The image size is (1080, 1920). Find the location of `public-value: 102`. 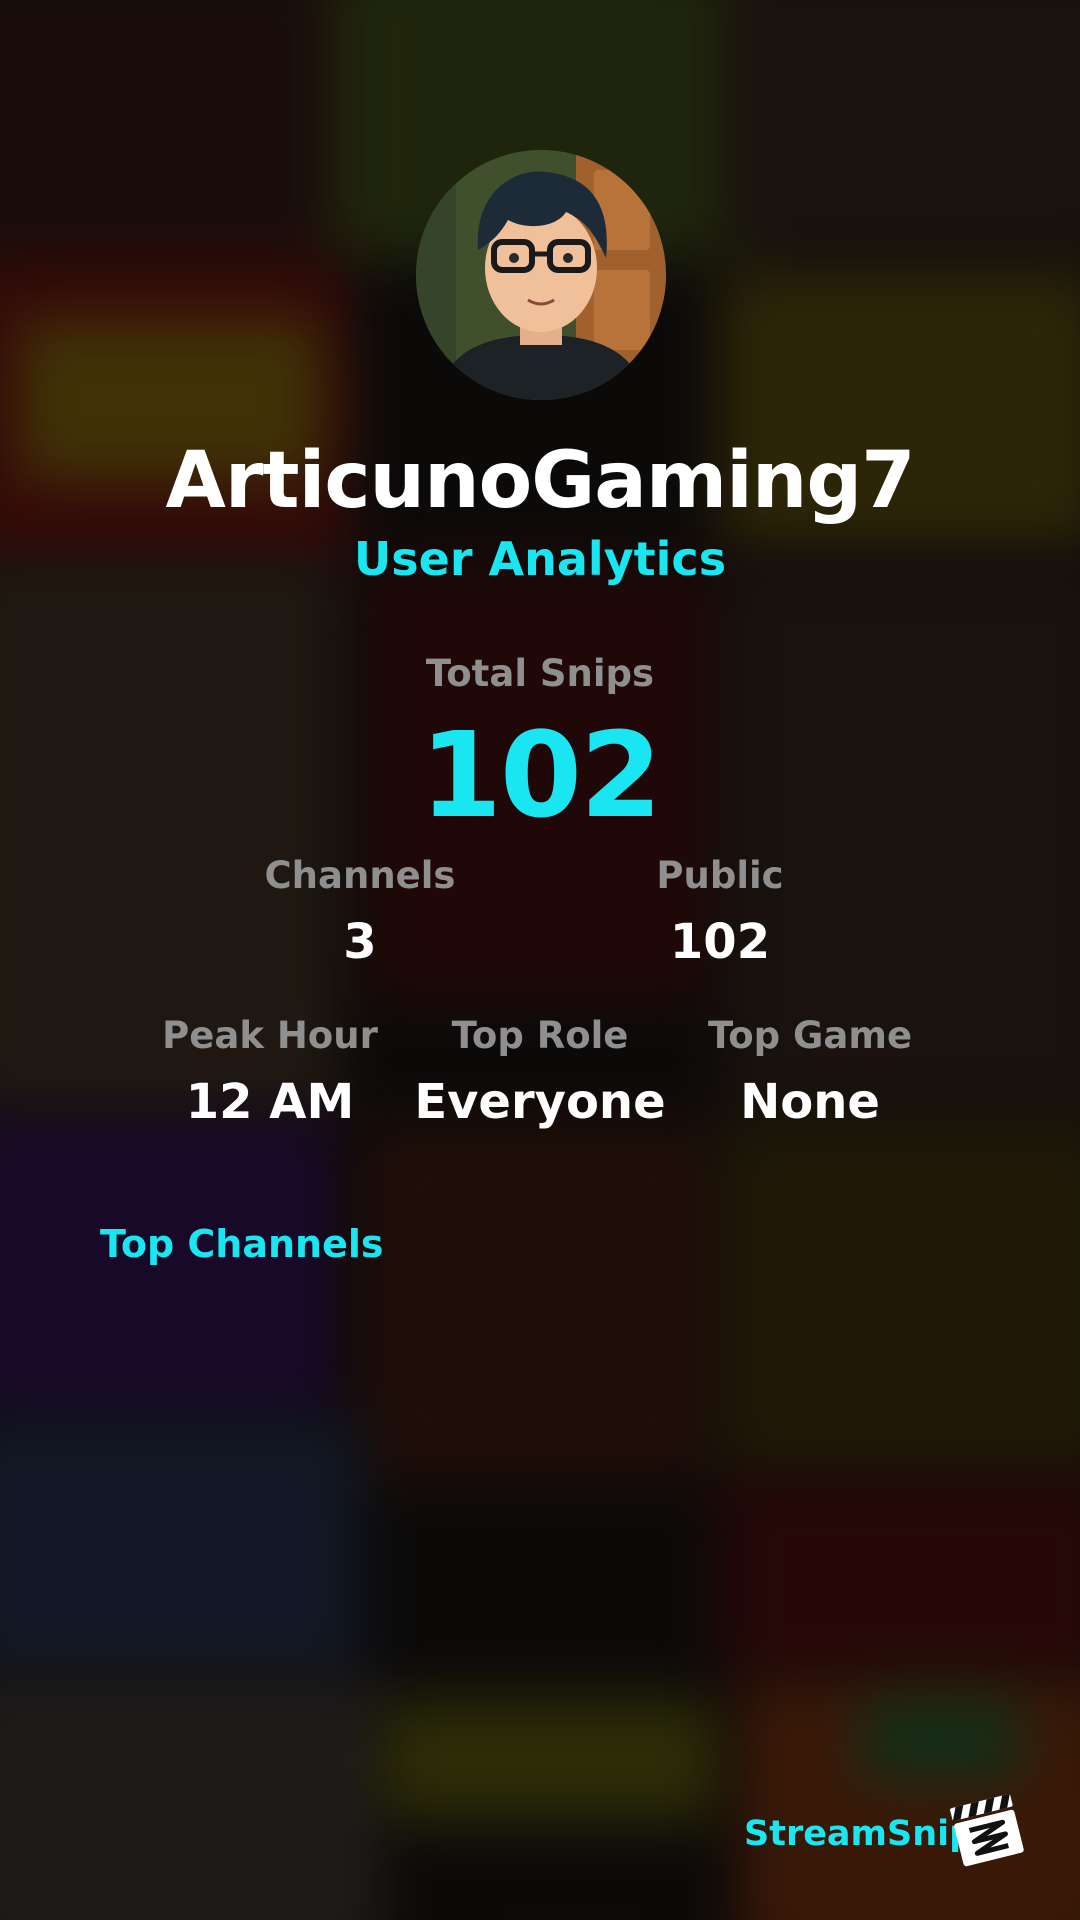

public-value: 102 is located at coordinates (720, 942).